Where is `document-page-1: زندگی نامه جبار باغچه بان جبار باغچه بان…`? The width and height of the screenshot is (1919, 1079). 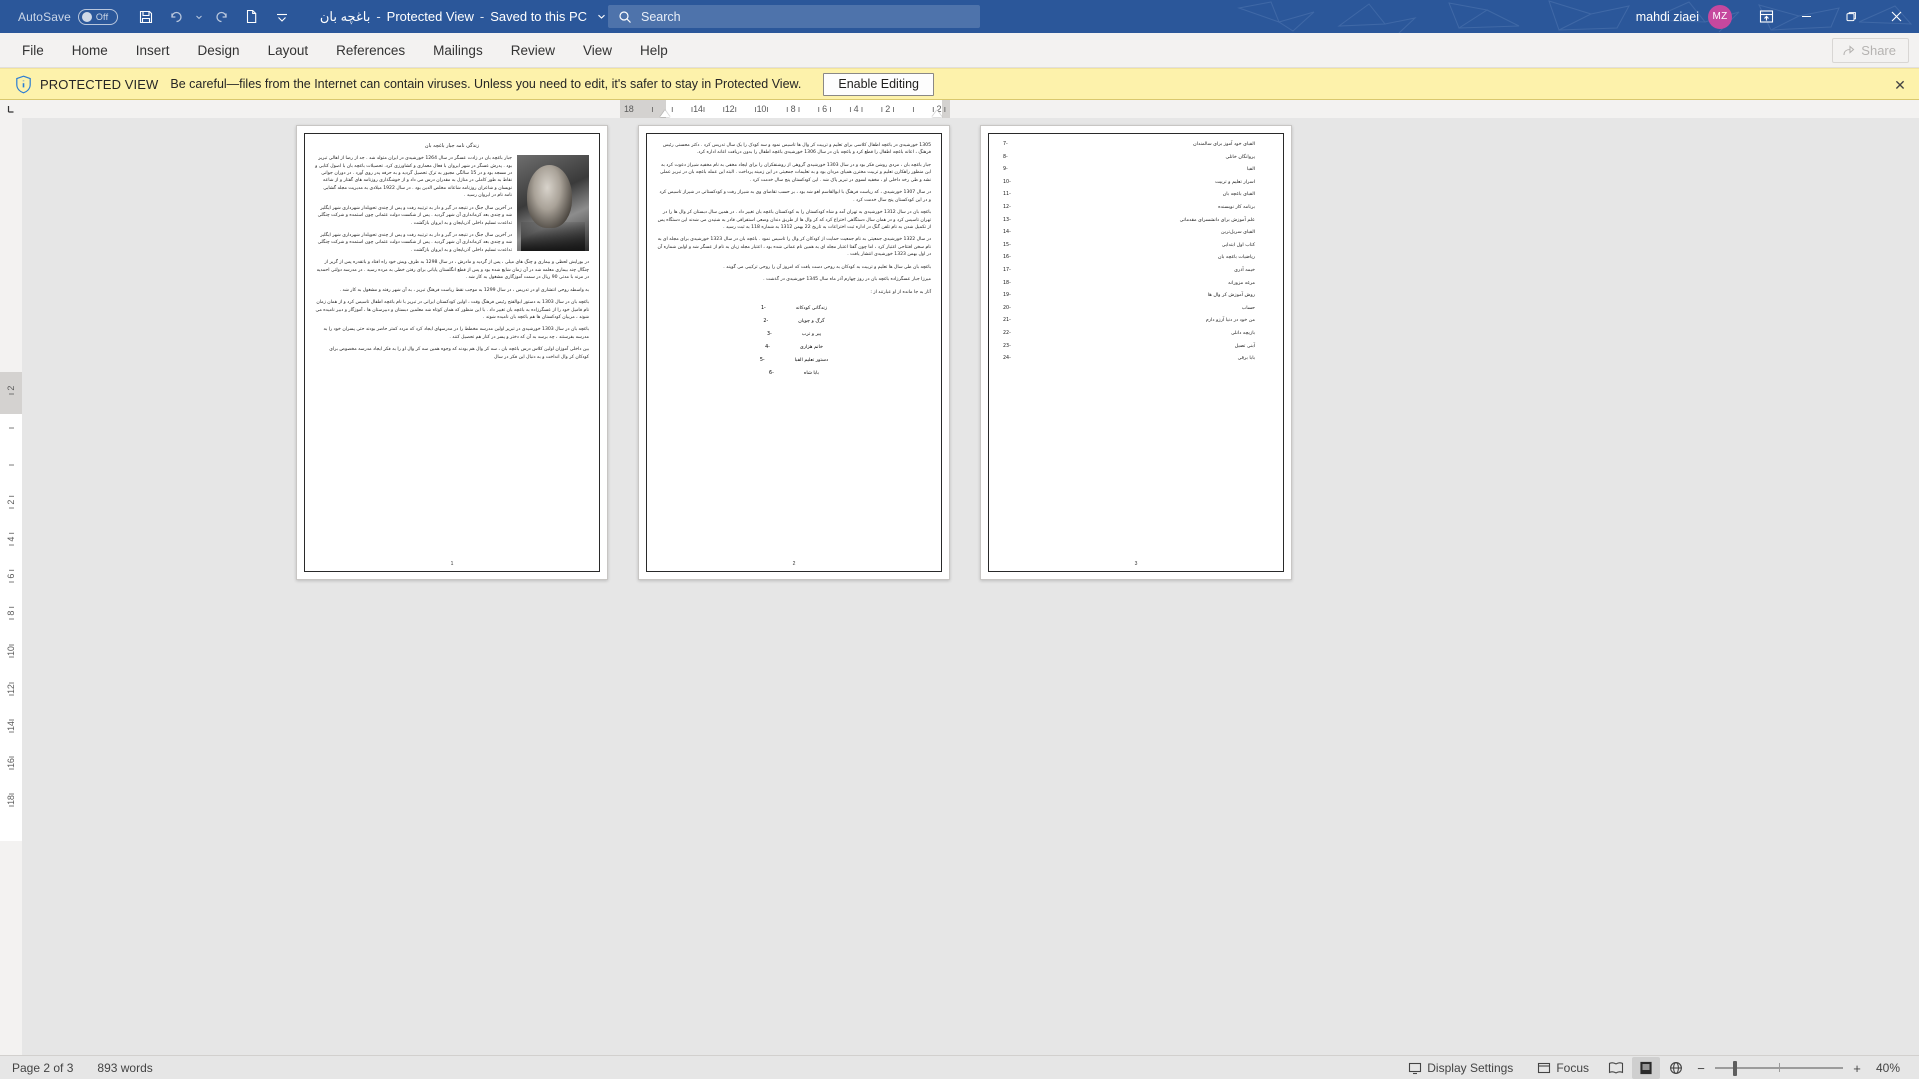
document-page-1: زندگی نامه جبار باغچه بان جبار باغچه بان… is located at coordinates (452, 352).